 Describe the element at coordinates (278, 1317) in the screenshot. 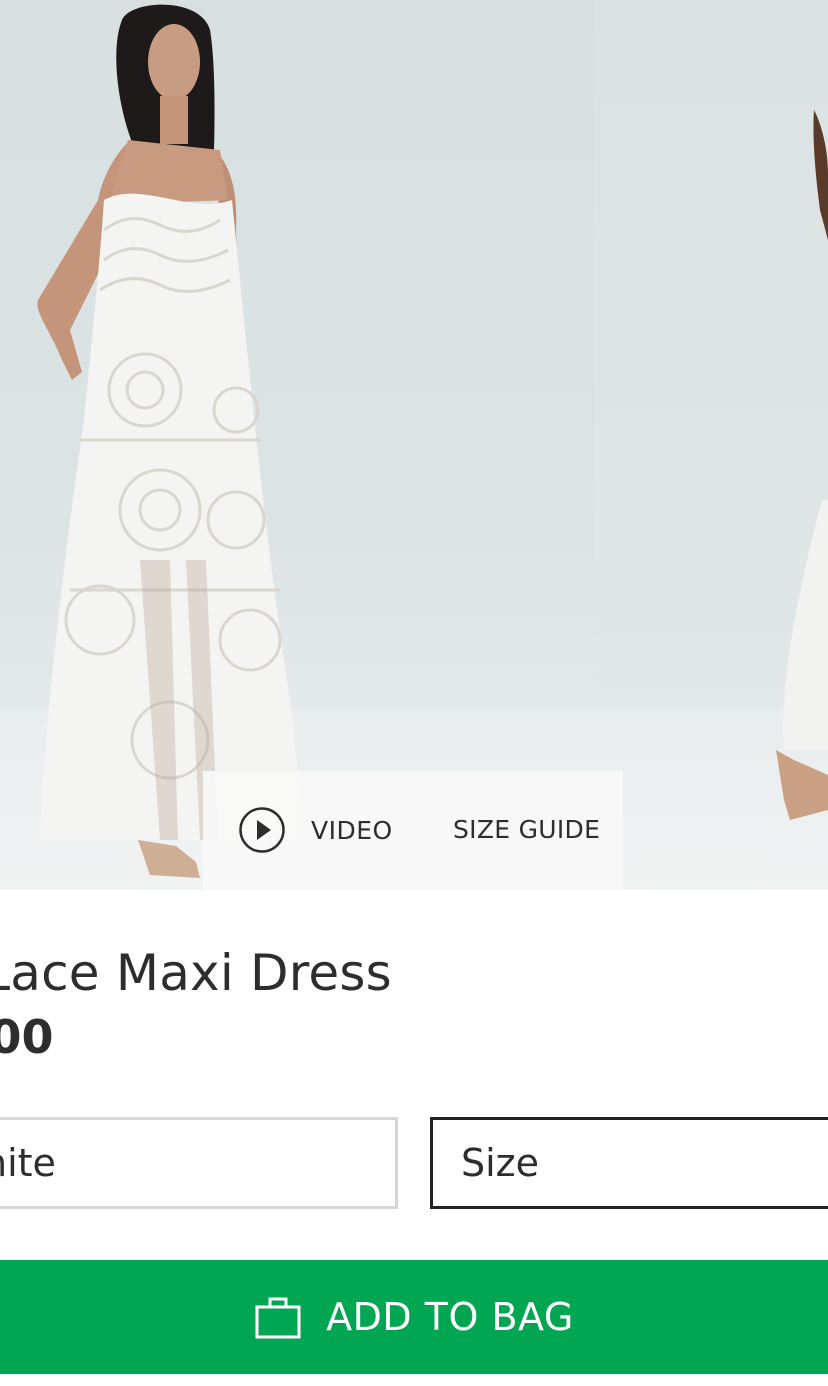

I see `shopping-bag-icon` at that location.